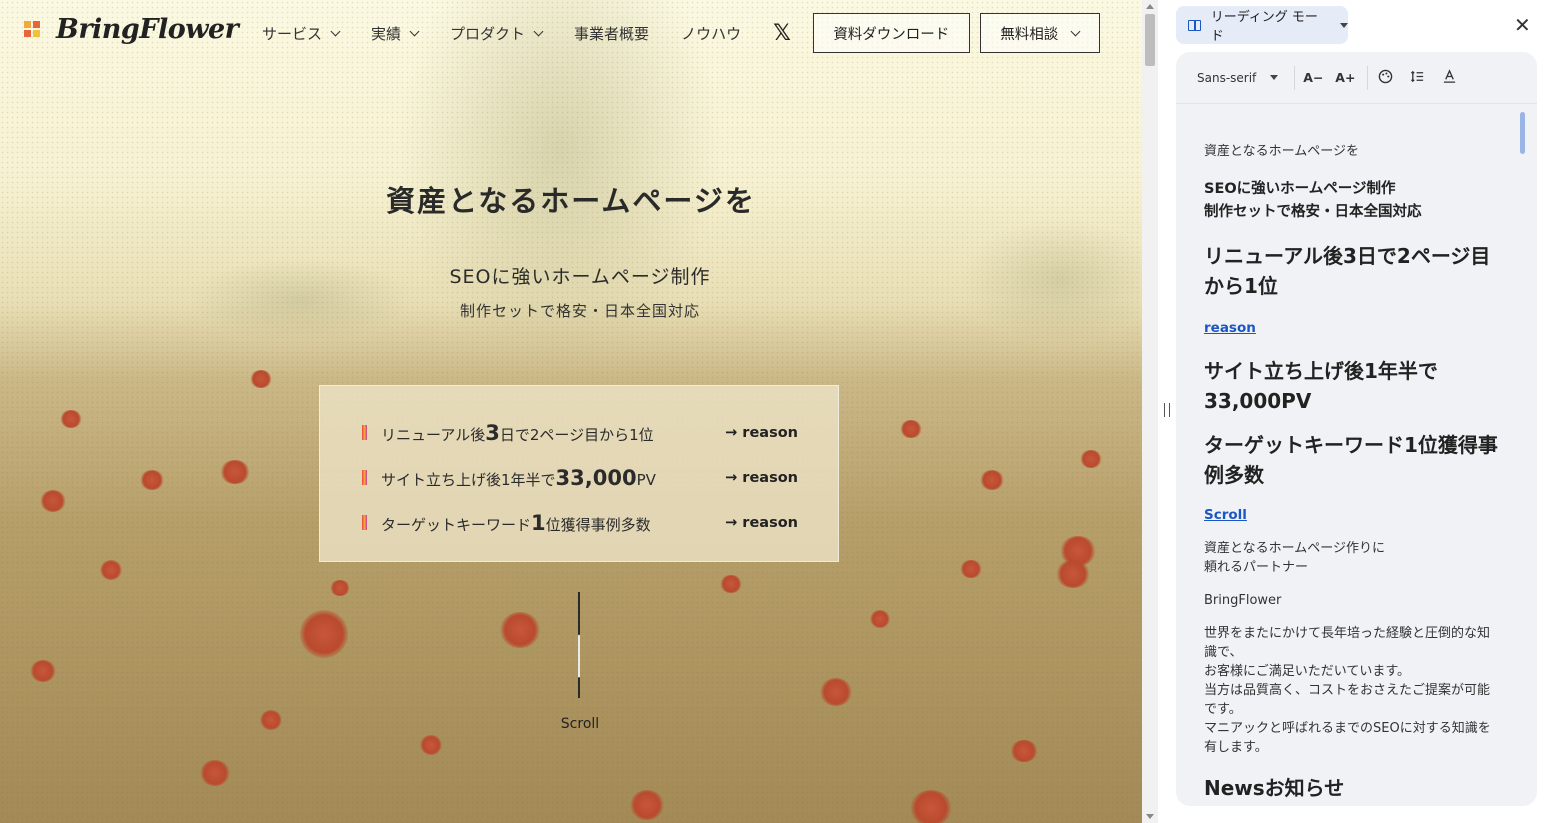 The image size is (1553, 823). I want to click on reason-number: 1, so click(538, 522).